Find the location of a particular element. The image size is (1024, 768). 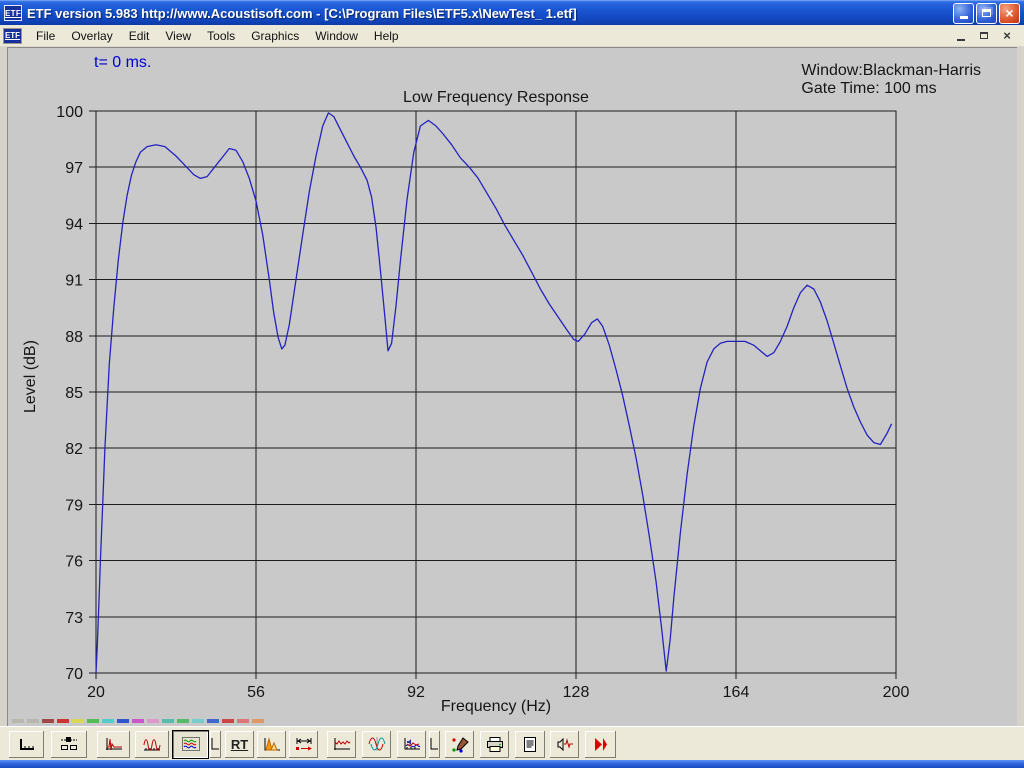

zigzag-icon is located at coordinates (342, 744).